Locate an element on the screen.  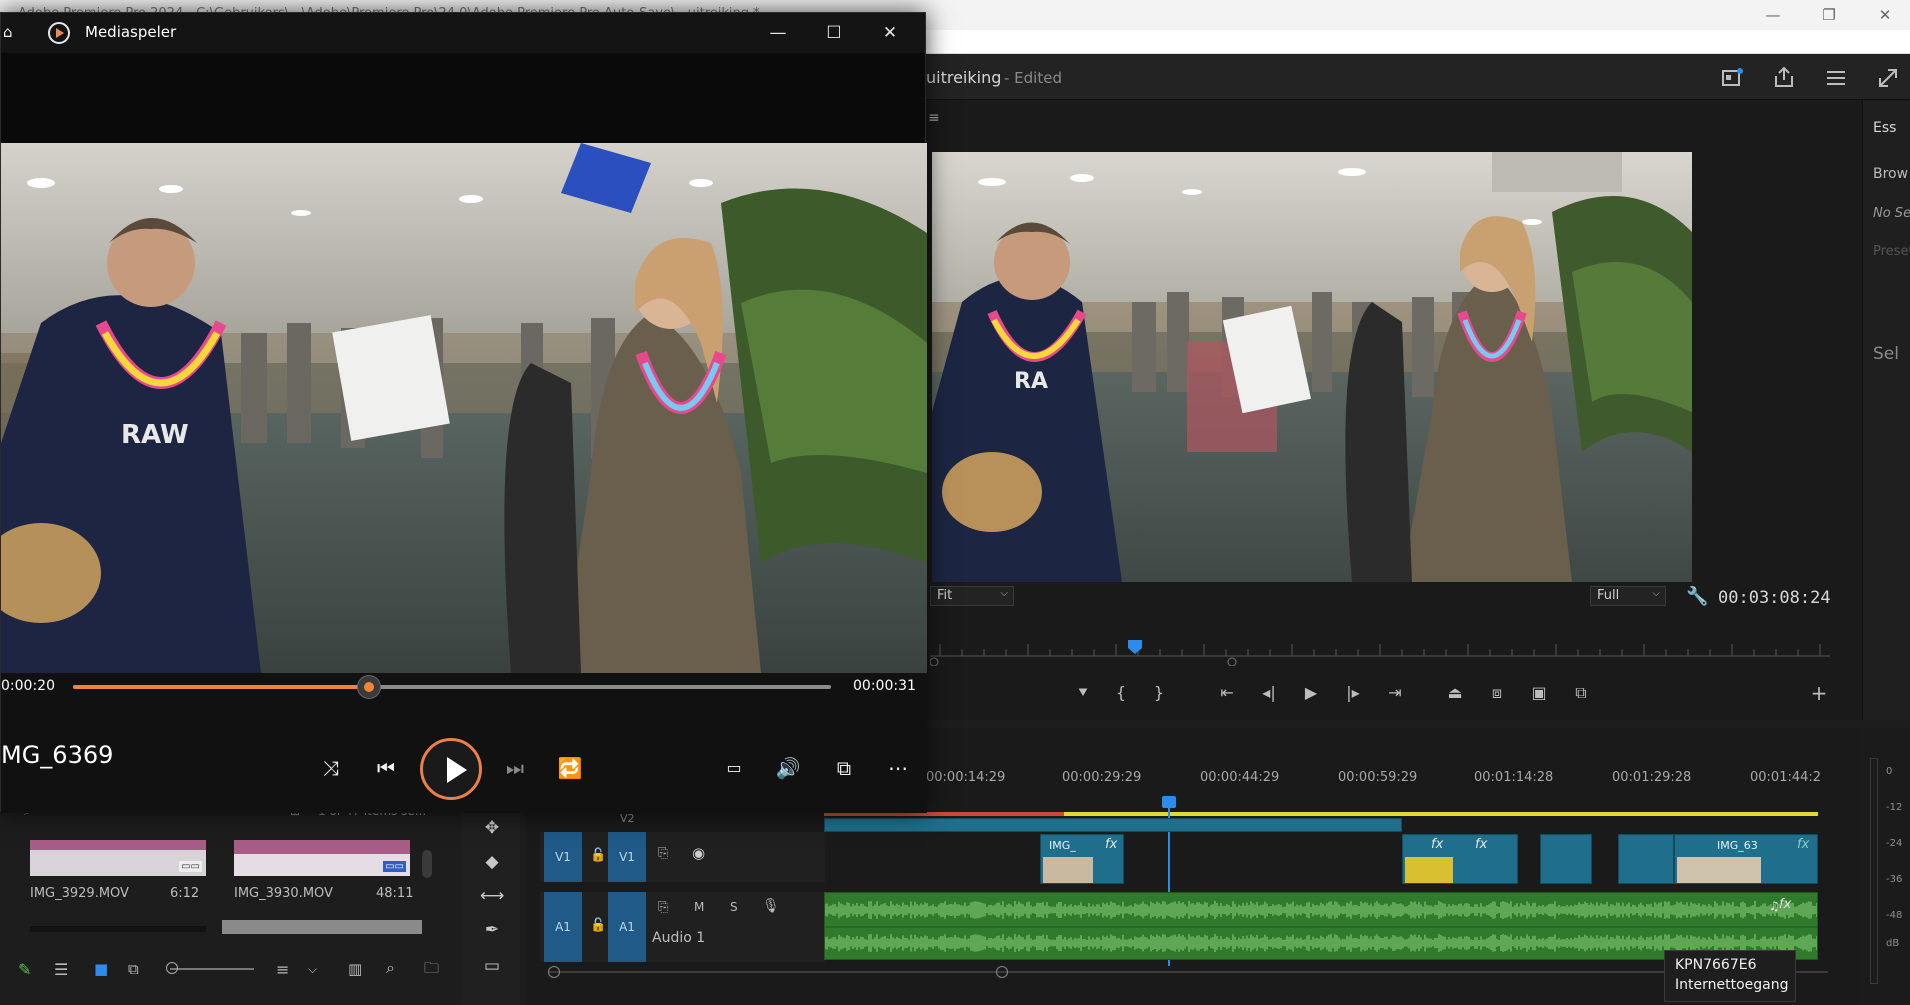
playhead-handle is located at coordinates (1169, 802).